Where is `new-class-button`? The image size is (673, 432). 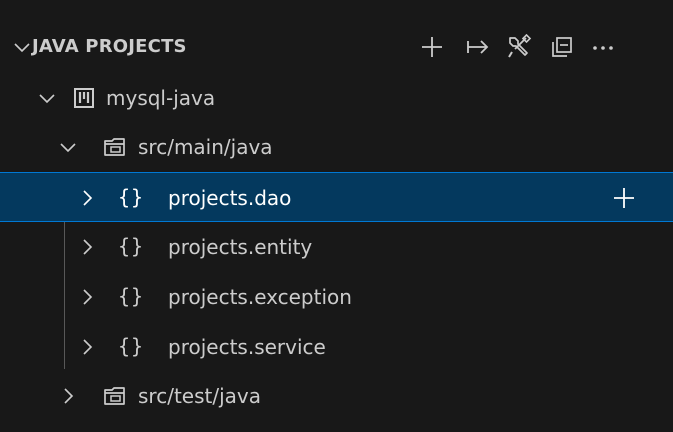
new-class-button is located at coordinates (624, 198).